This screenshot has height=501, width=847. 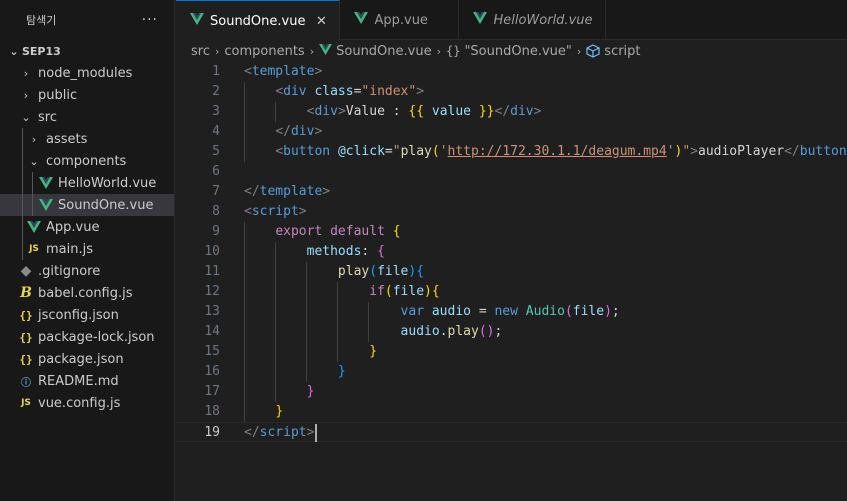 What do you see at coordinates (545, 311) in the screenshot?
I see `code-token: Audio` at bounding box center [545, 311].